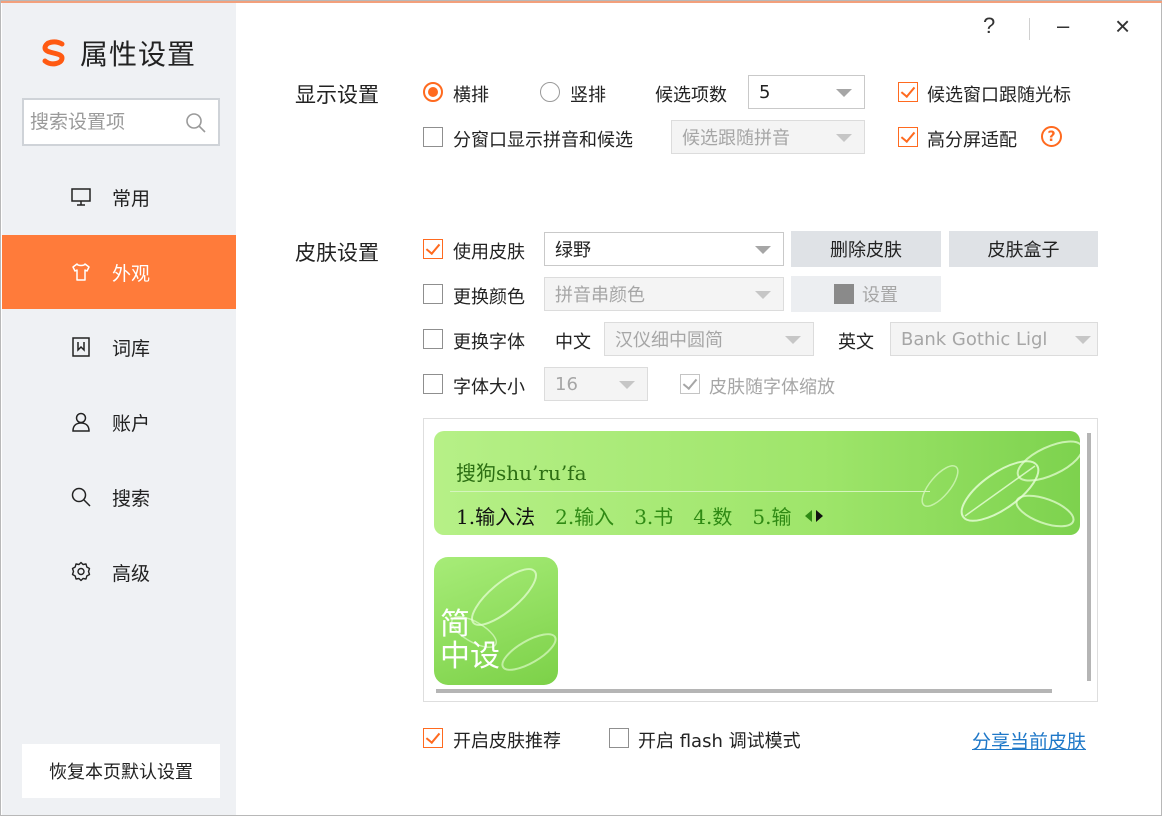 The height and width of the screenshot is (816, 1162). I want to click on status-mode-text: 简, so click(455, 624).